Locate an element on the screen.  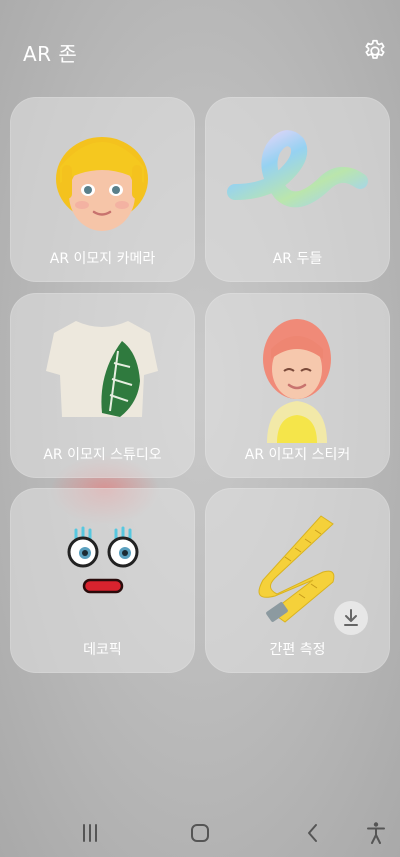
download-button is located at coordinates (351, 618).